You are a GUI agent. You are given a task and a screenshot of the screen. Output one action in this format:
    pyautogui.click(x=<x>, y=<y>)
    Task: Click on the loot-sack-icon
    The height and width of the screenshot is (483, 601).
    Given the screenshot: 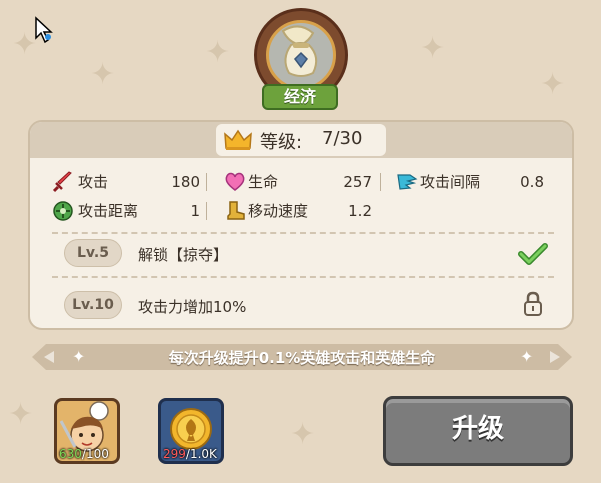 What is the action you would take?
    pyautogui.click(x=299, y=51)
    